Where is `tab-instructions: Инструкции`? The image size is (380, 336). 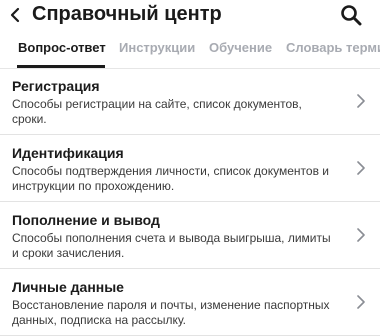 tab-instructions: Инструкции is located at coordinates (157, 47).